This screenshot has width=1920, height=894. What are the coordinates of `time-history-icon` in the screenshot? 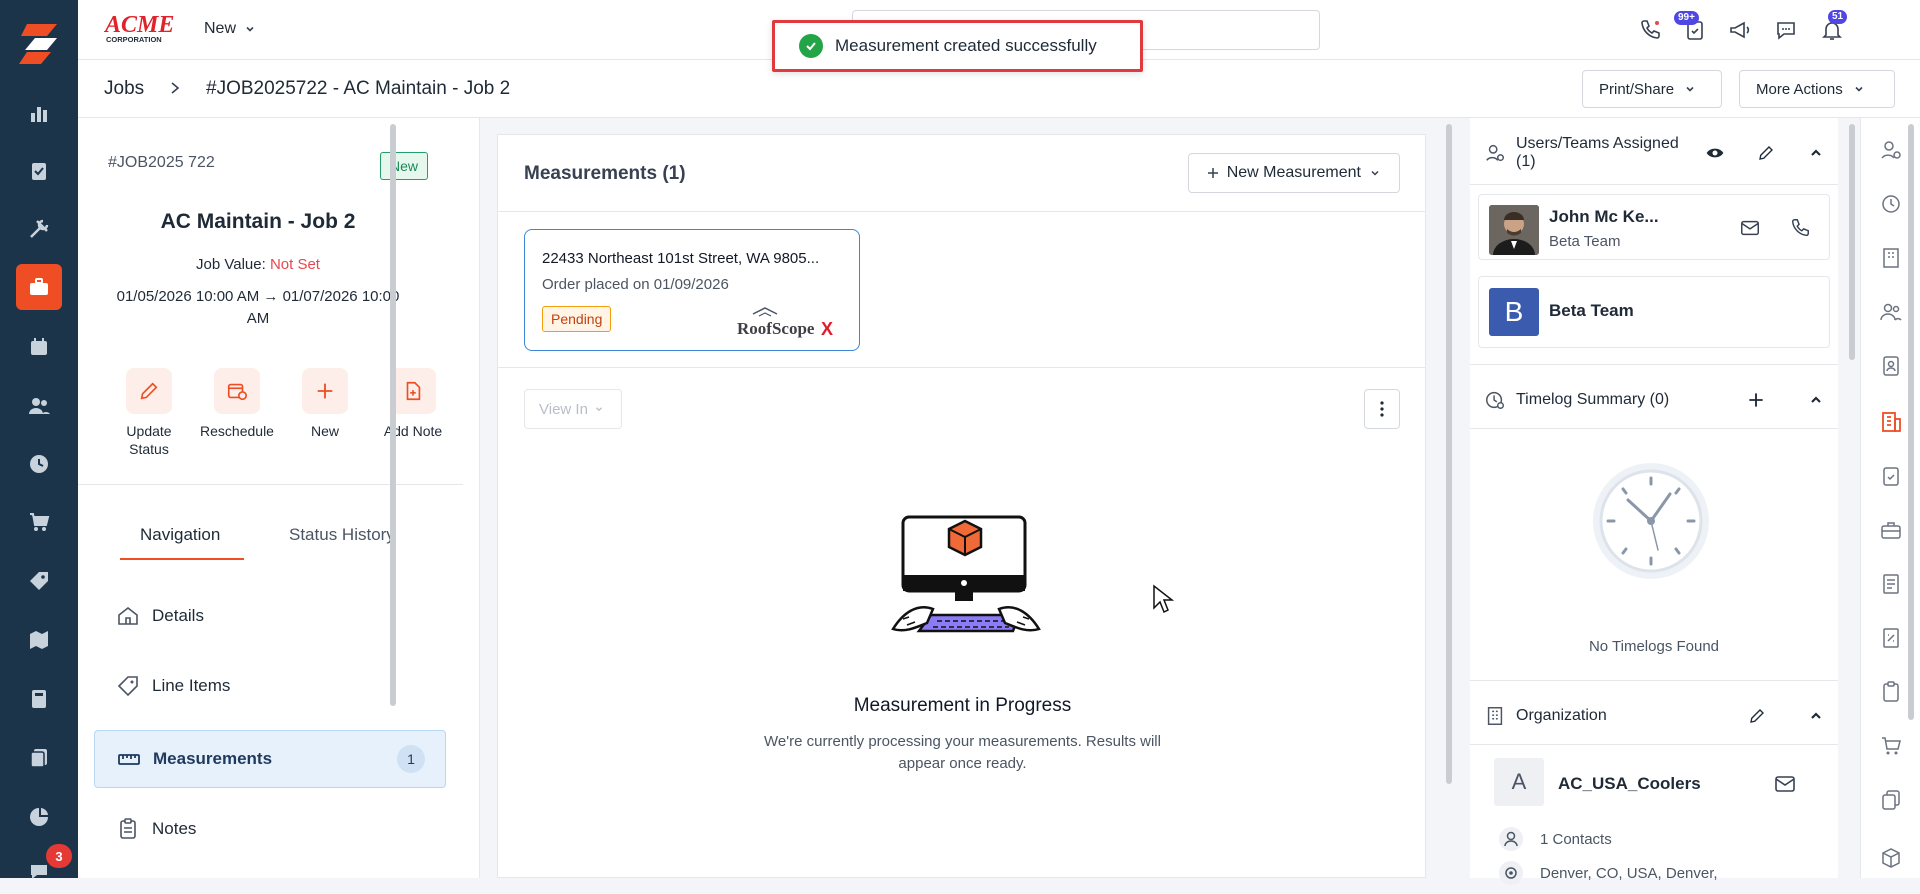 It's located at (1891, 204).